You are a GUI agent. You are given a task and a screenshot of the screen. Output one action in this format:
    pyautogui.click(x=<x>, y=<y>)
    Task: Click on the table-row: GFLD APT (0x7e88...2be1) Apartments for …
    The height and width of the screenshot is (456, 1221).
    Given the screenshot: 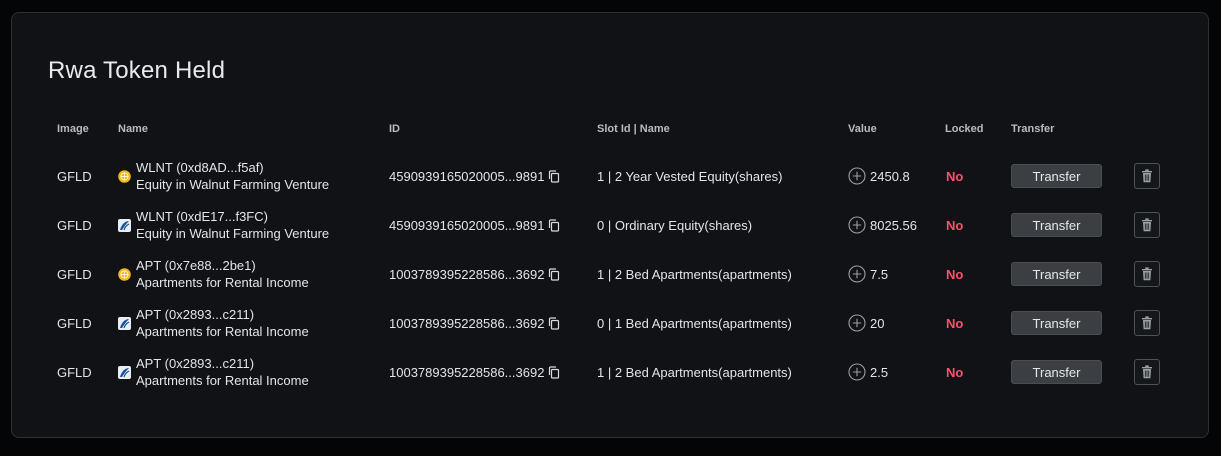 What is the action you would take?
    pyautogui.click(x=610, y=274)
    